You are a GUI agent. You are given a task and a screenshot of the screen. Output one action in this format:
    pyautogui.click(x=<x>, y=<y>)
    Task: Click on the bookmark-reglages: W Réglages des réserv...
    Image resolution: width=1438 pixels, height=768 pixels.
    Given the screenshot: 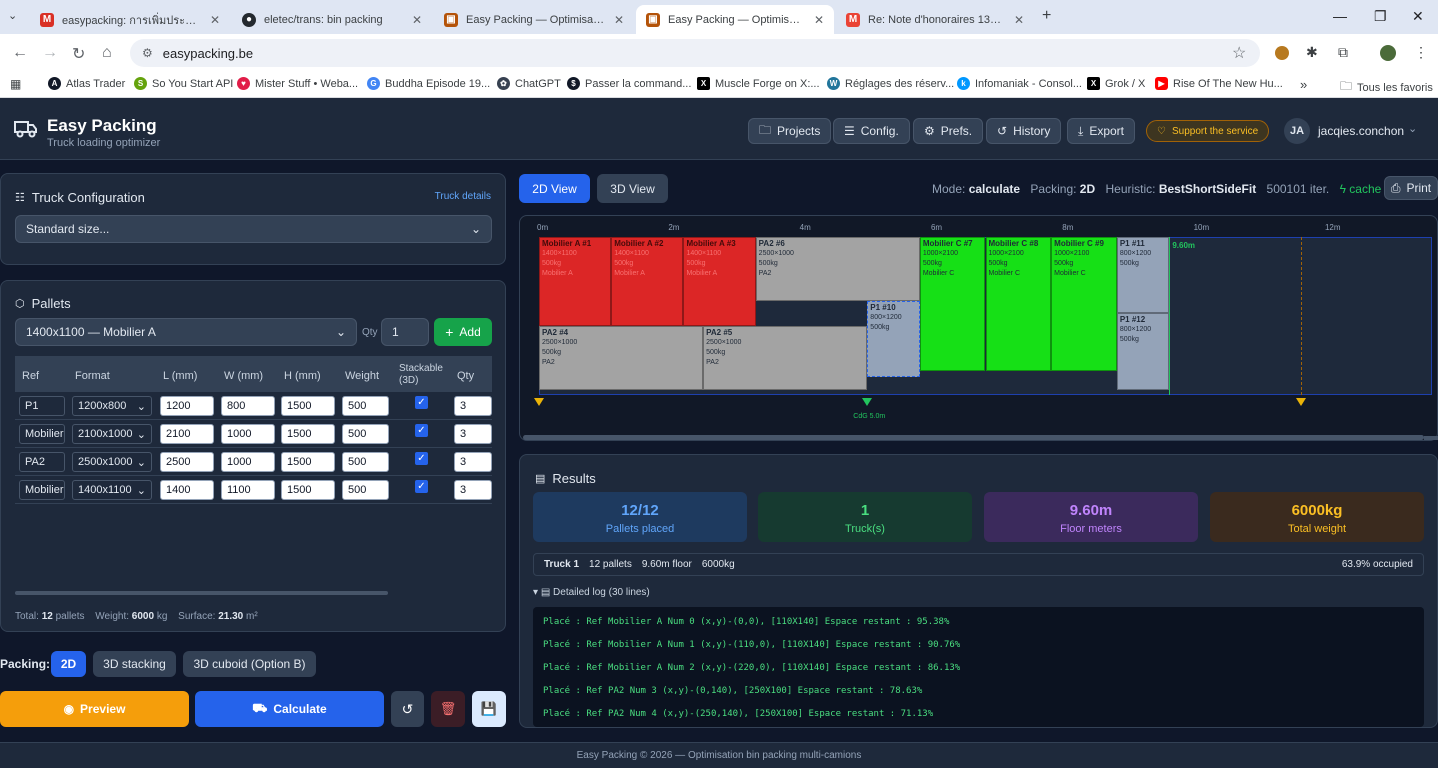 What is the action you would take?
    pyautogui.click(x=890, y=83)
    